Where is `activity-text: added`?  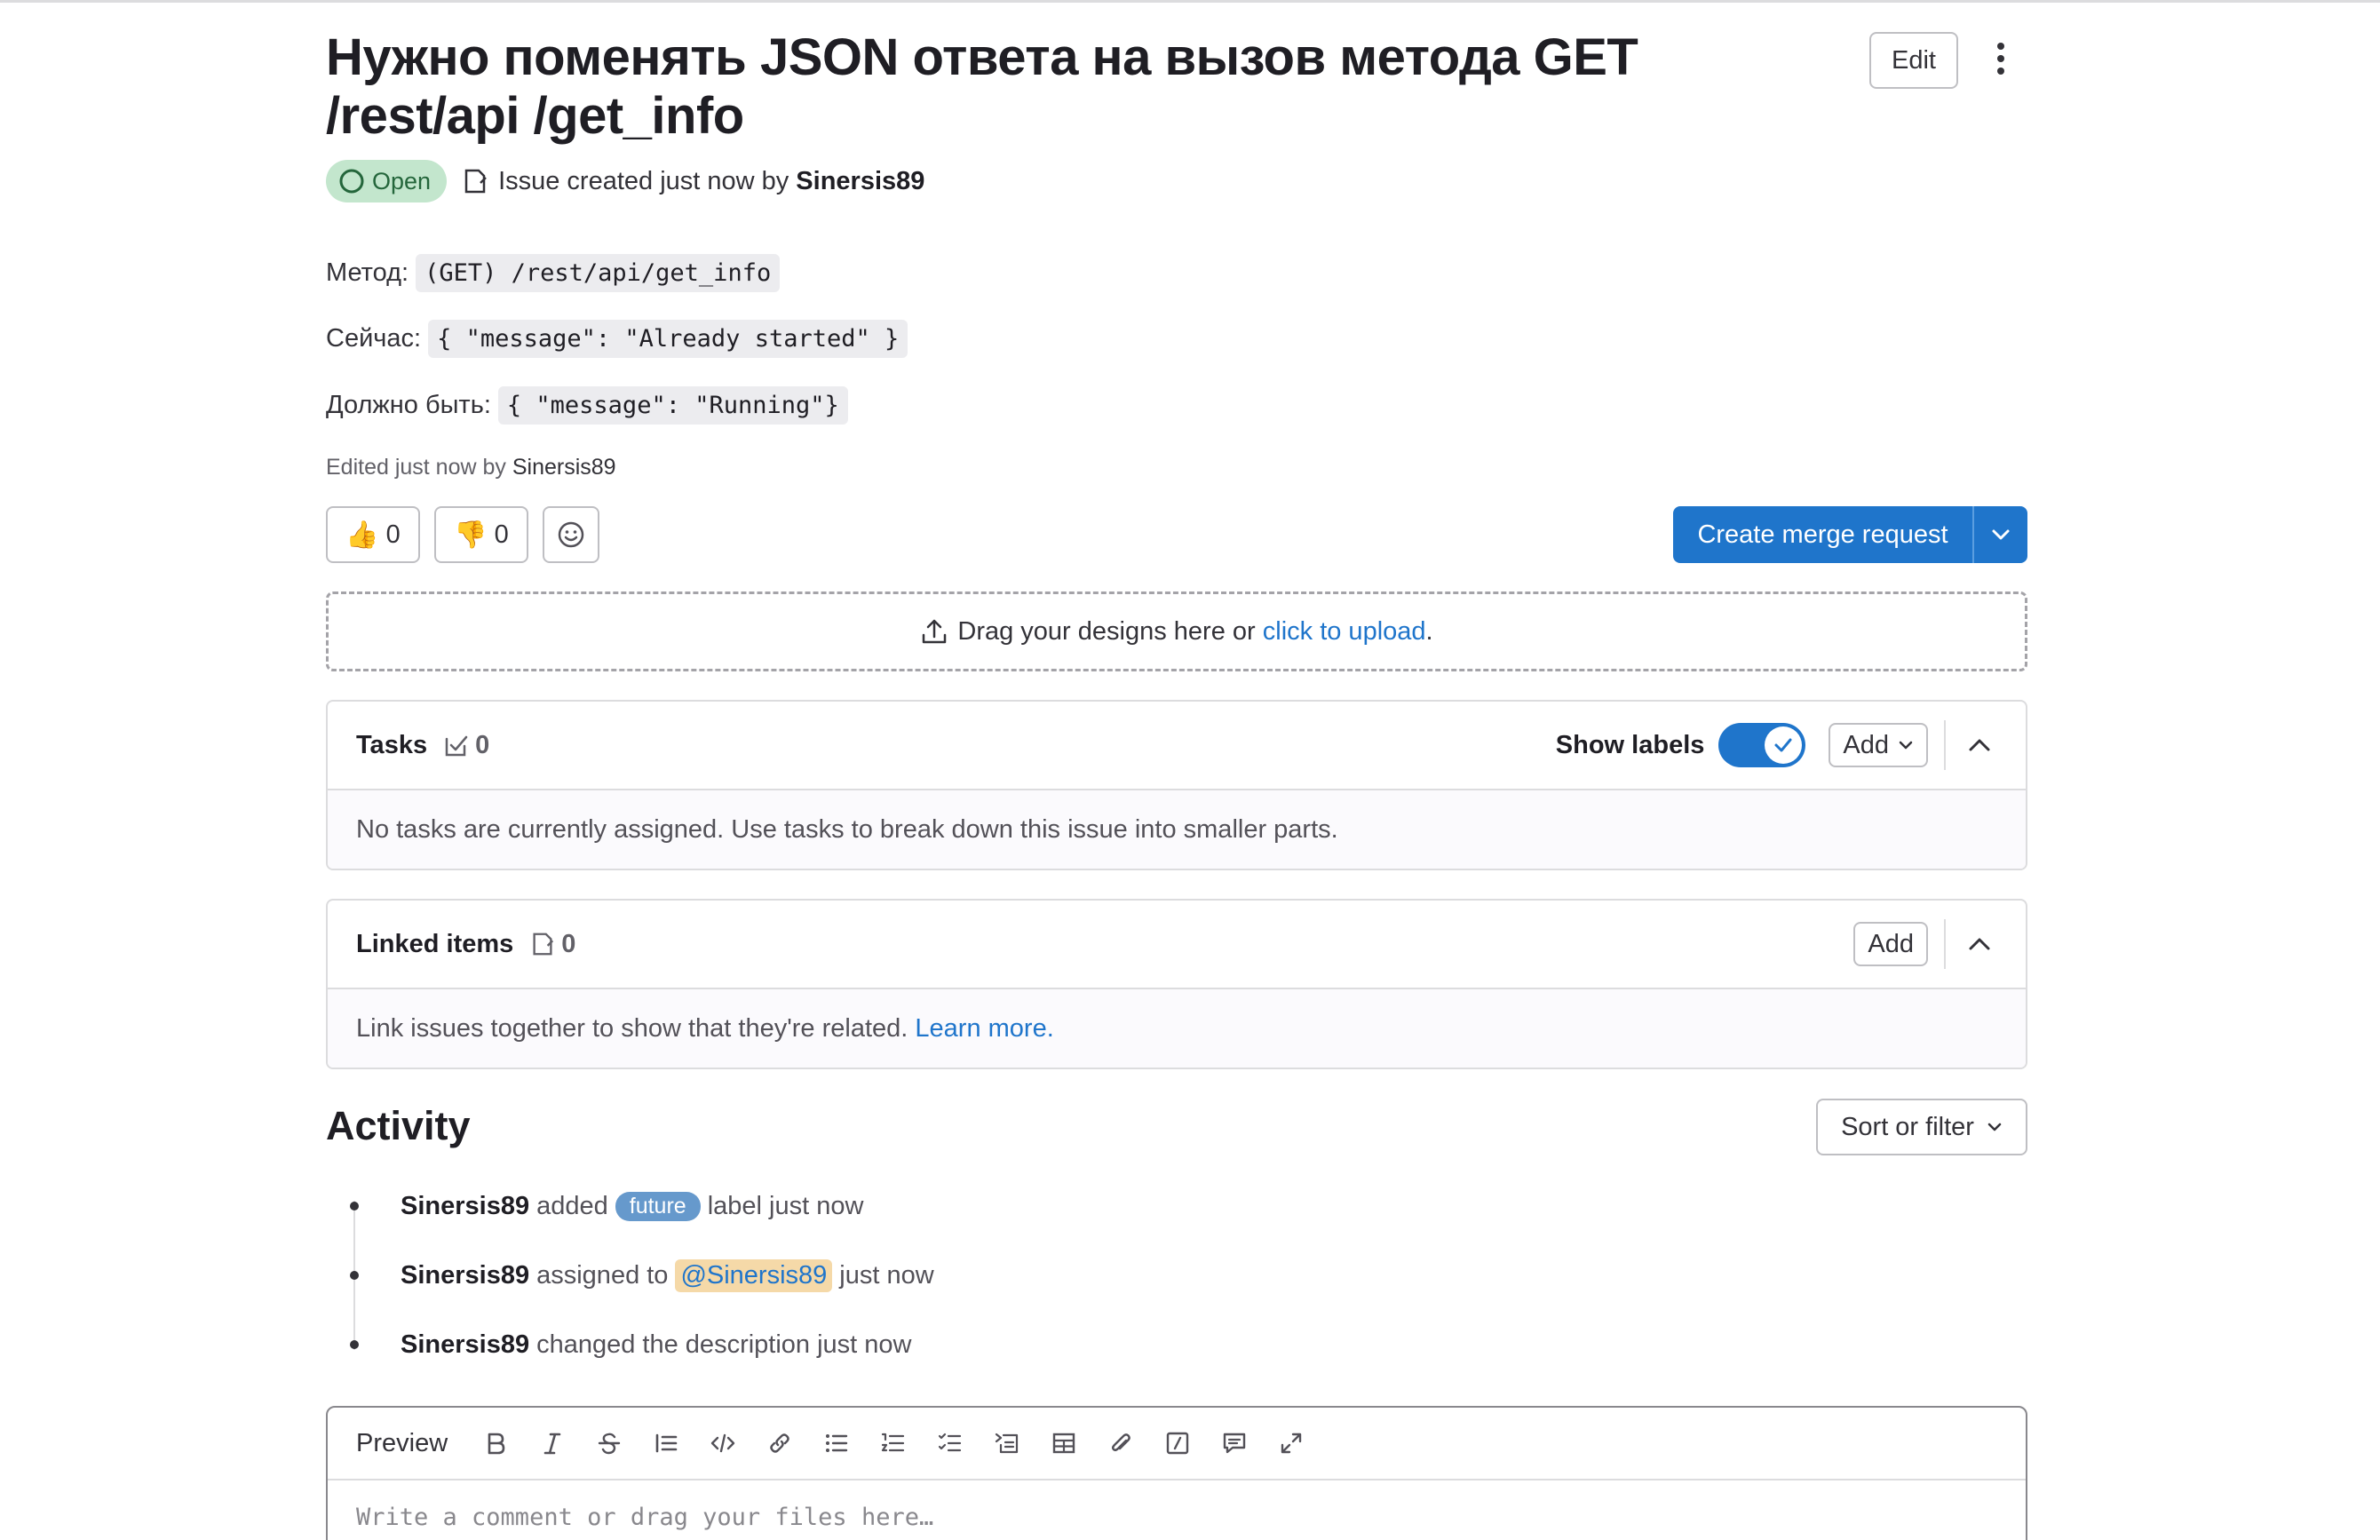 activity-text: added is located at coordinates (572, 1205).